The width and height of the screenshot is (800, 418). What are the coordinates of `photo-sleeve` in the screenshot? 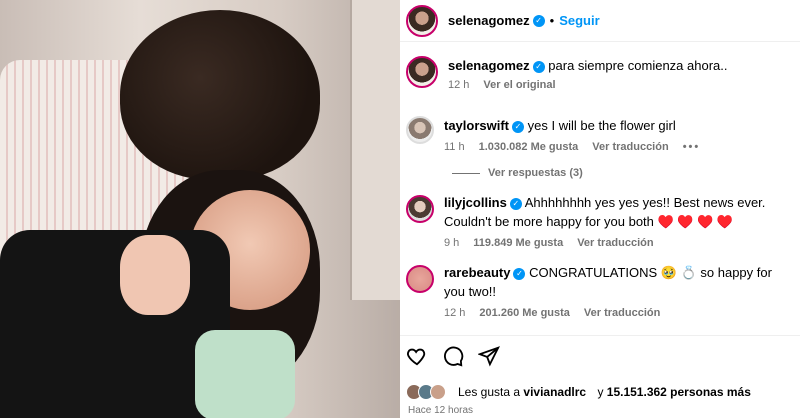 It's located at (245, 374).